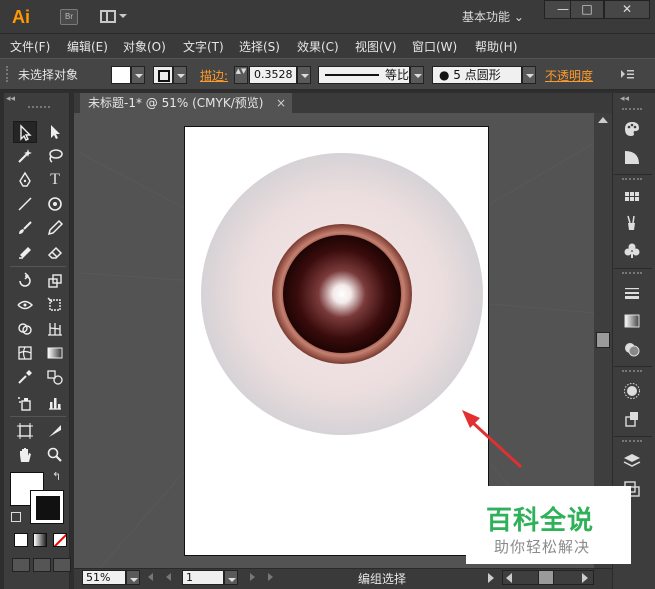 This screenshot has width=655, height=589. I want to click on rotate-tool, so click(25, 281).